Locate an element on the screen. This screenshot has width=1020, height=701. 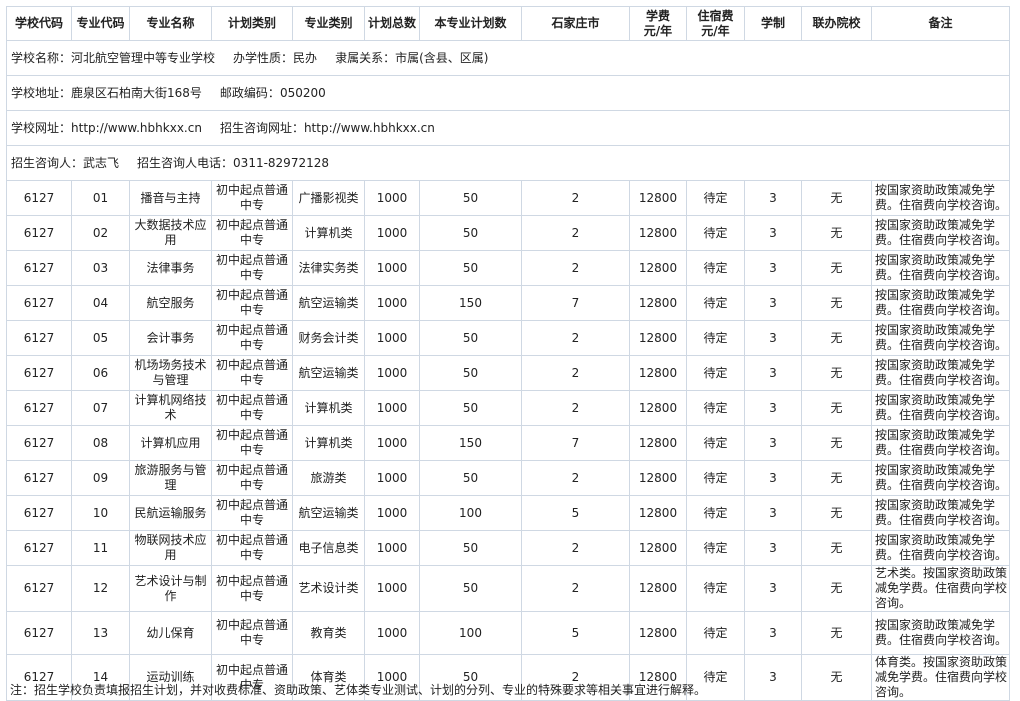
school-name: 河北航空管理中等专业学校 is located at coordinates (143, 57).